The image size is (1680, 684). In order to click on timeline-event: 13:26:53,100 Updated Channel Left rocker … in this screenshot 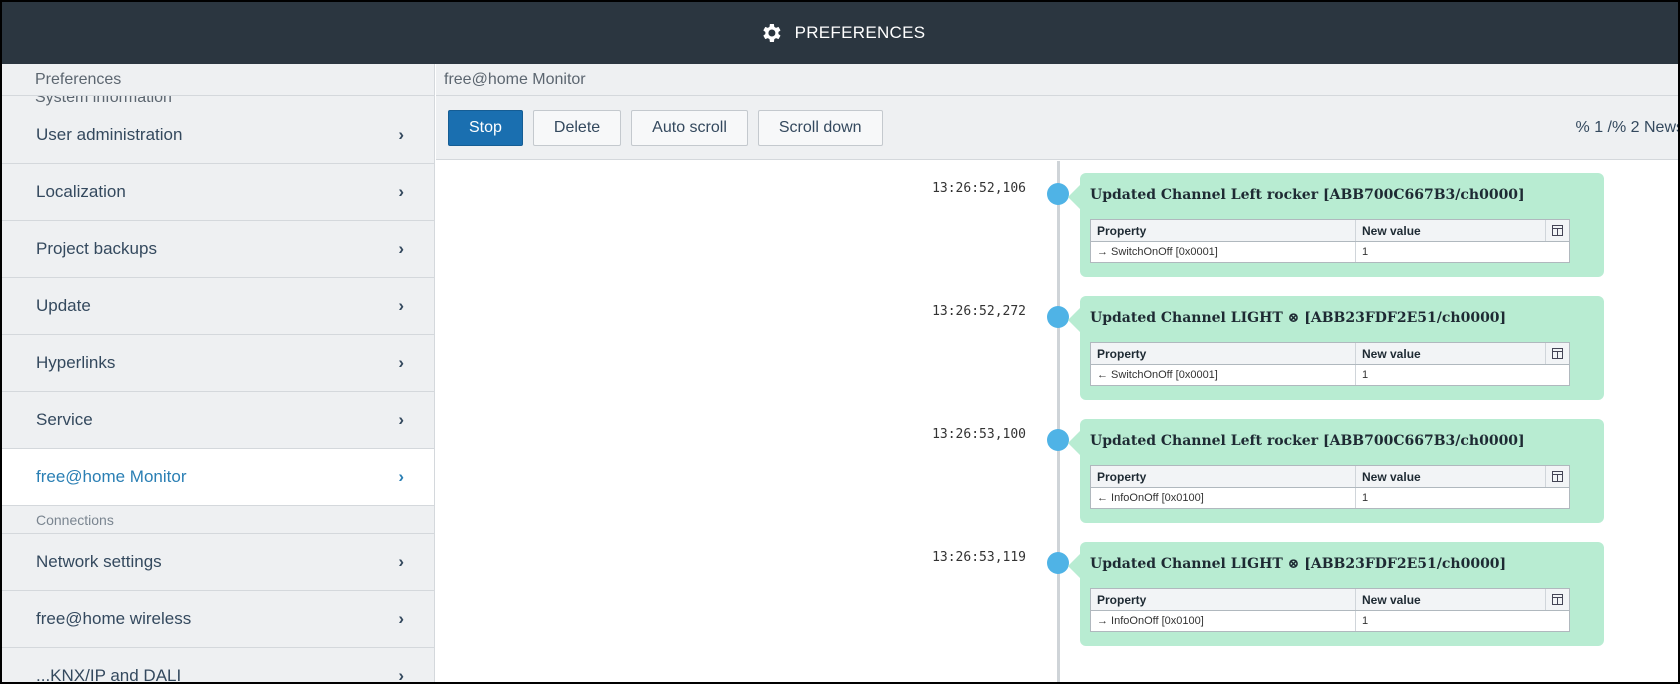, I will do `click(1057, 474)`.